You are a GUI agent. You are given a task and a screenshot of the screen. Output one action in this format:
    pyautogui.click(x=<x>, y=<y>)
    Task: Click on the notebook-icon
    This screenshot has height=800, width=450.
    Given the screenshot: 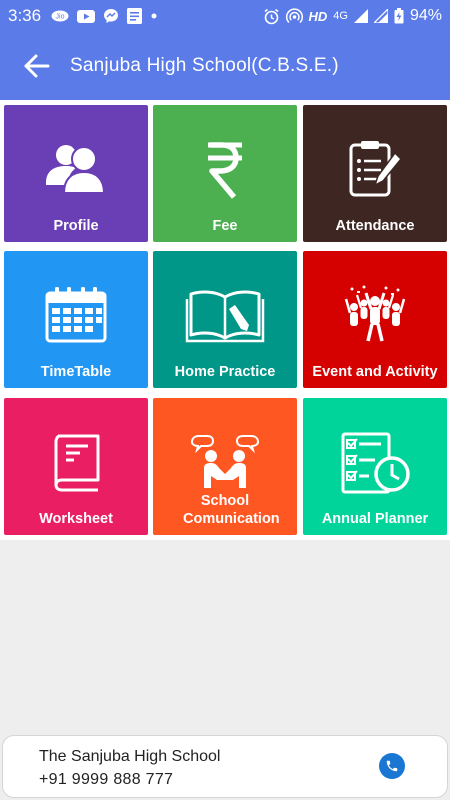 What is the action you would take?
    pyautogui.click(x=76, y=462)
    